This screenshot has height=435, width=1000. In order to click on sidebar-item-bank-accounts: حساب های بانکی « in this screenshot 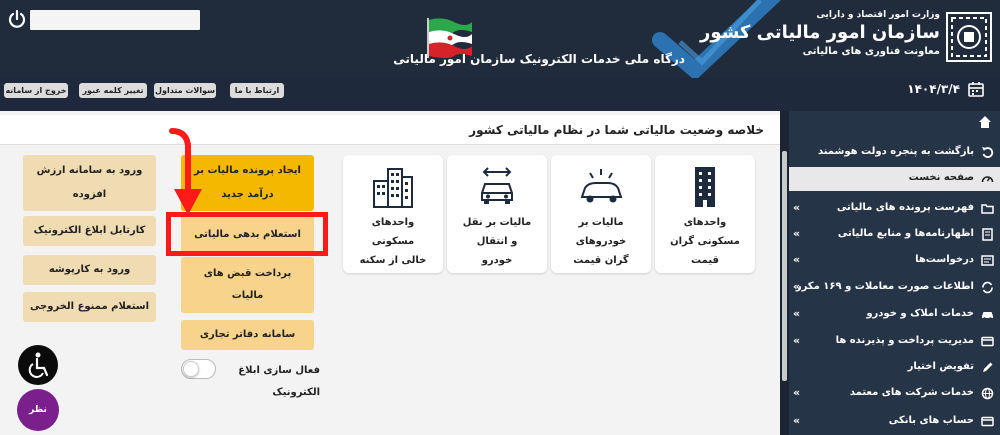, I will do `click(894, 422)`.